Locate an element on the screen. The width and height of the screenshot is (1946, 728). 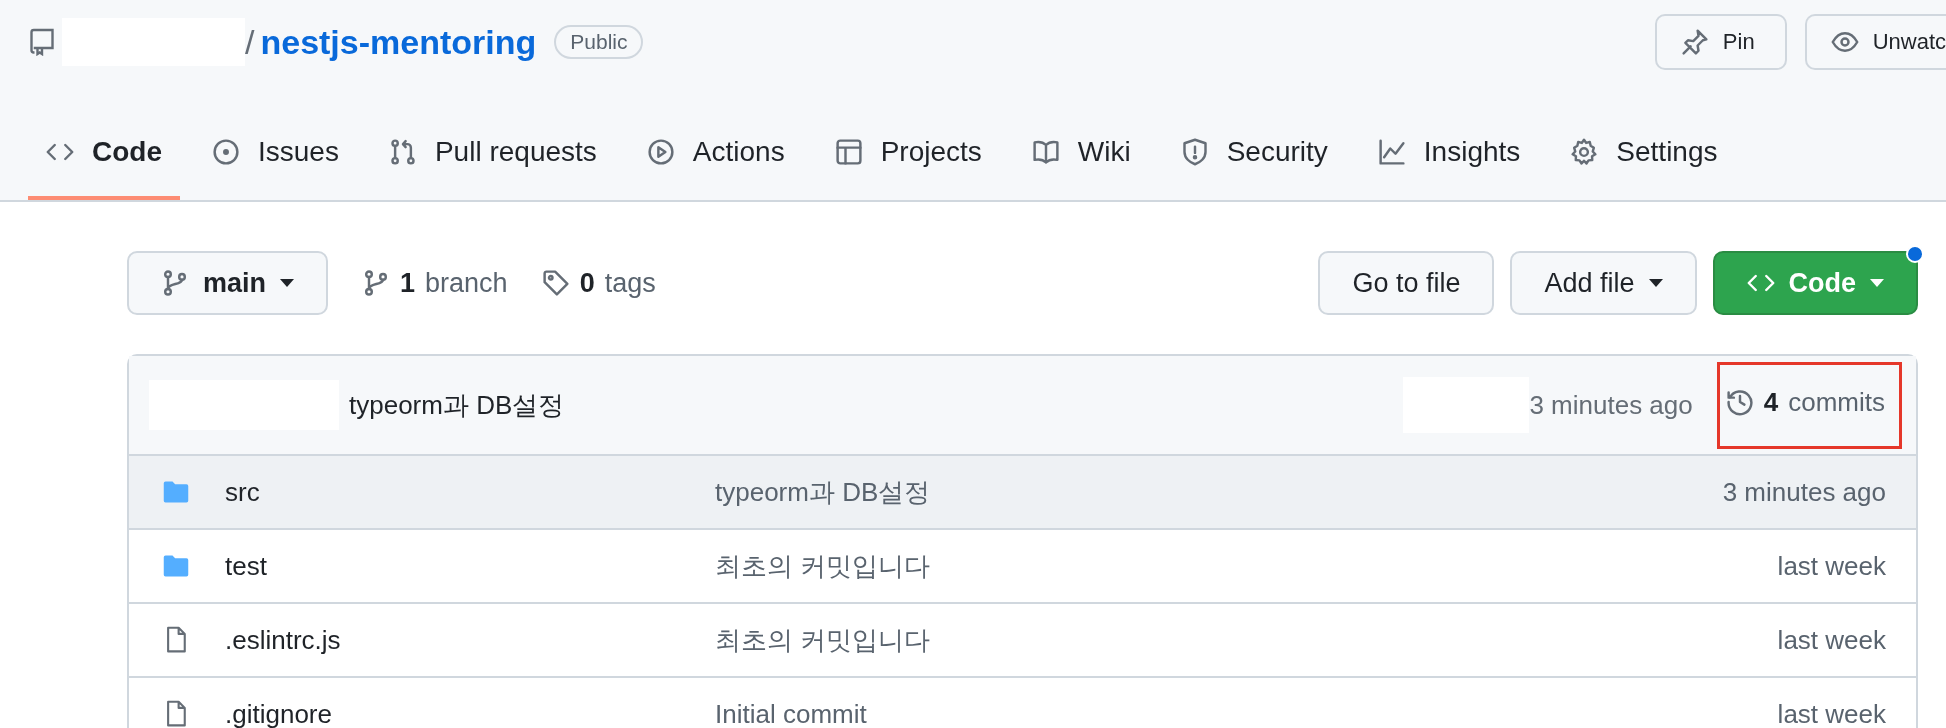
nav-tab: Wiki is located at coordinates (1081, 154).